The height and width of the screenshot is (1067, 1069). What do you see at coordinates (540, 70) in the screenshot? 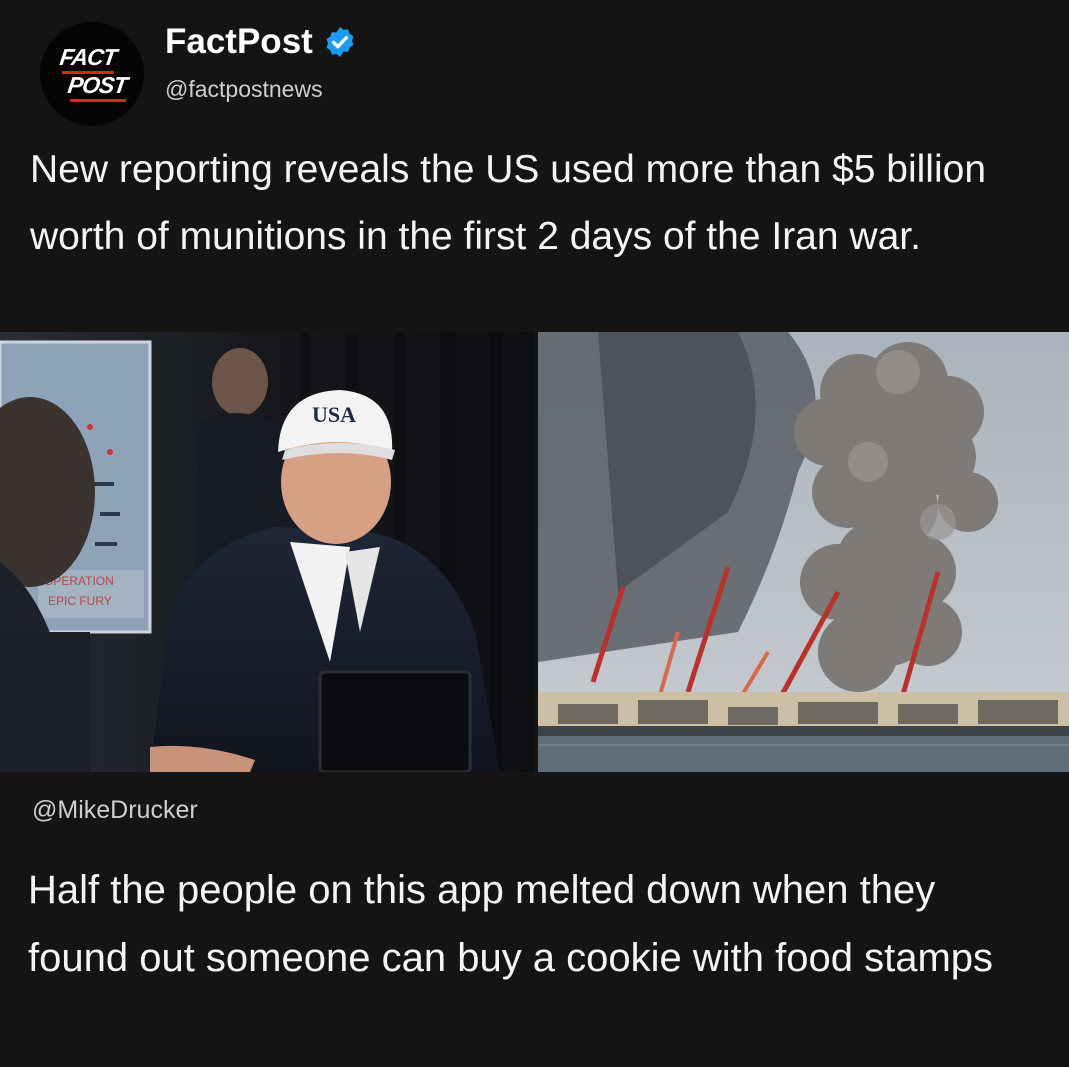
I see `post-header: FACT POST FactPost @factpostnews` at bounding box center [540, 70].